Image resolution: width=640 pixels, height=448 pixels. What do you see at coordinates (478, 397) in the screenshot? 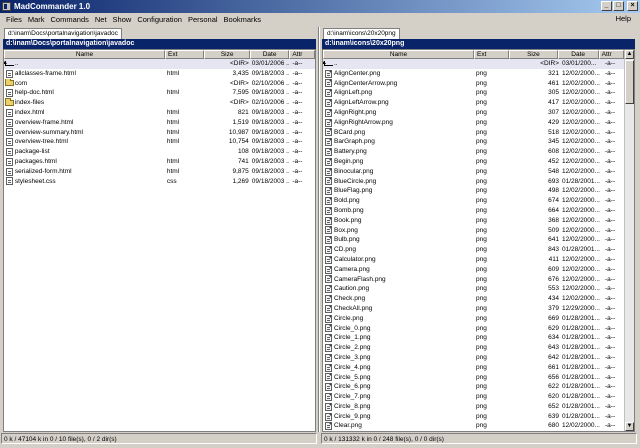
I see `file-row: Circle_7.png png 620 01/28/2001... -a--` at bounding box center [478, 397].